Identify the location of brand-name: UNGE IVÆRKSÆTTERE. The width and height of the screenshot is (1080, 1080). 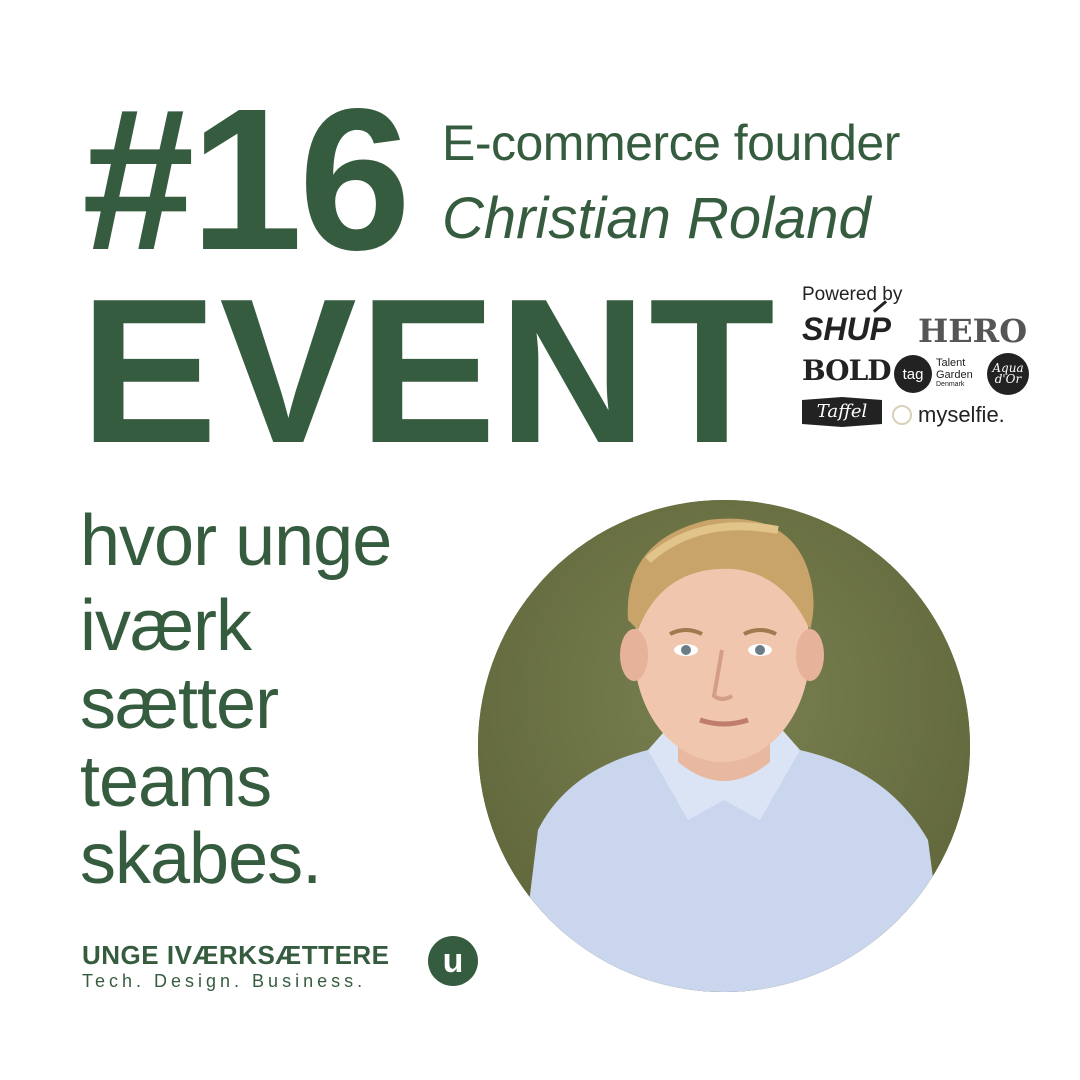
(236, 955).